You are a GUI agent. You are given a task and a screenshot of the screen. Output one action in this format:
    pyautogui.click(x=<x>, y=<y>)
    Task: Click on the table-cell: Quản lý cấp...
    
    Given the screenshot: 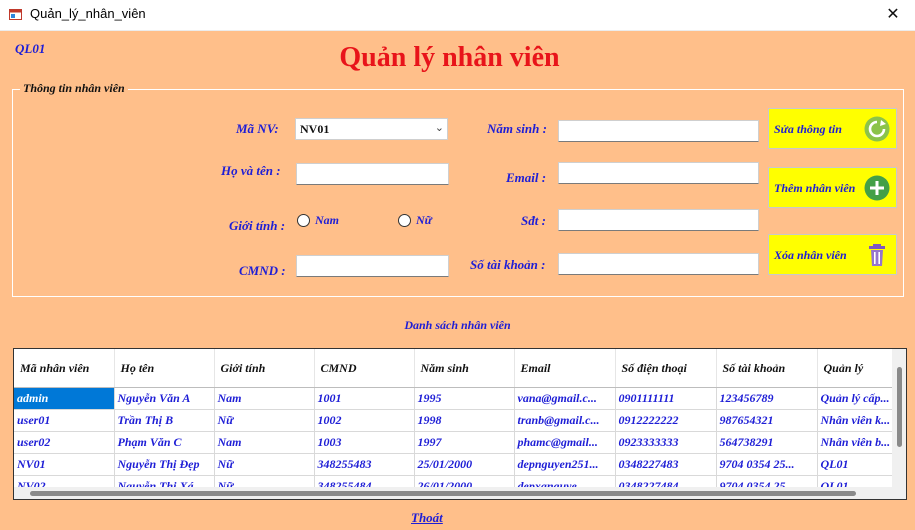 What is the action you would take?
    pyautogui.click(x=857, y=398)
    